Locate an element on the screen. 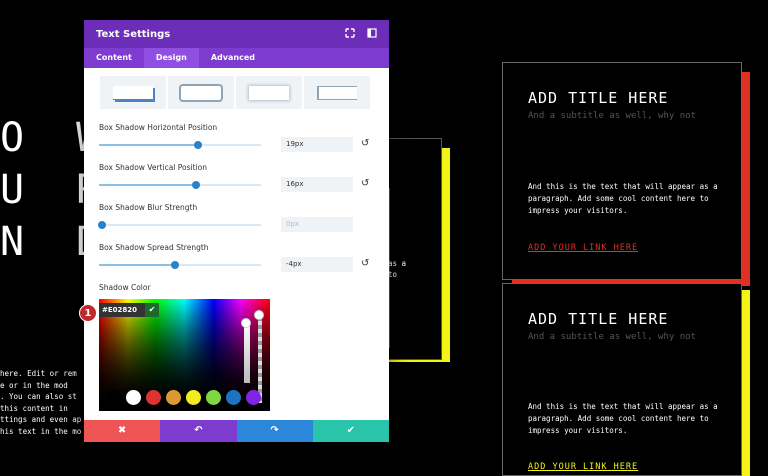 This screenshot has height=476, width=768. field-horizontal-position: Box Shadow Horizontal Position 19px ↺ is located at coordinates (236, 141).